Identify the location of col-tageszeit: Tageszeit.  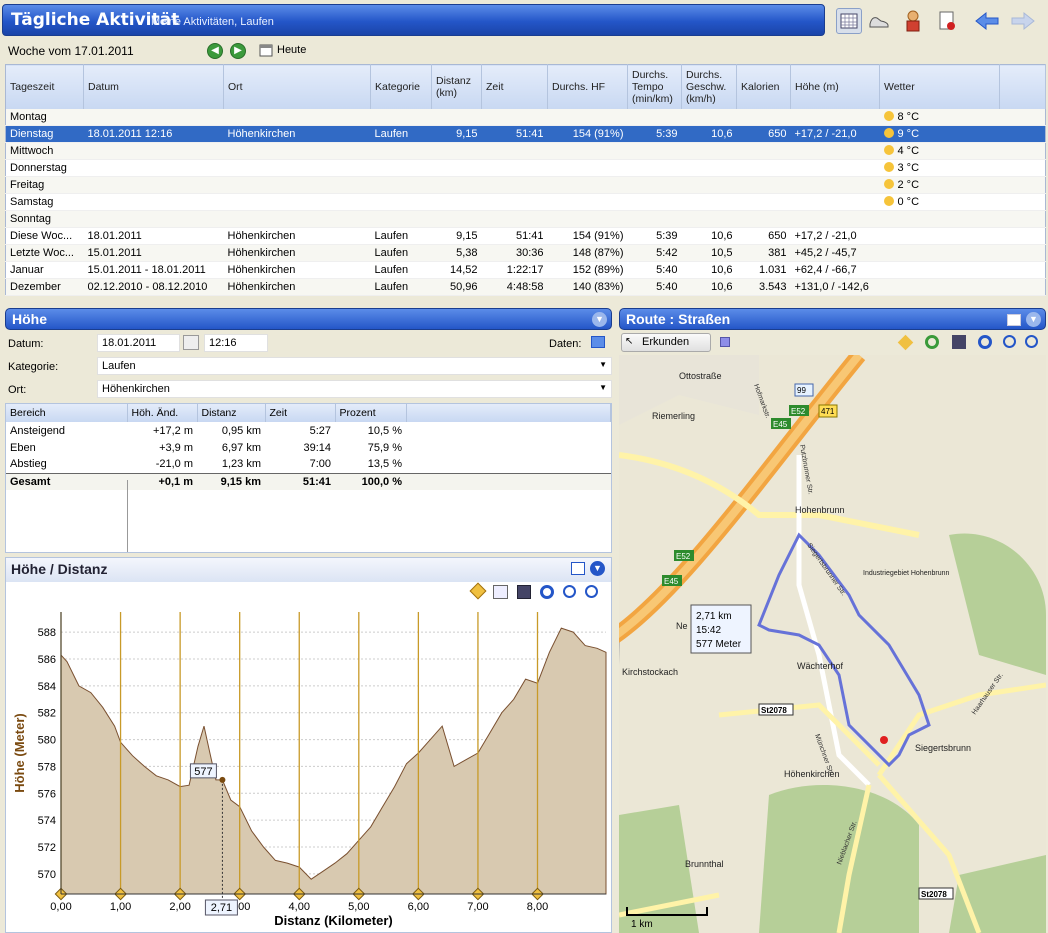
(44, 86).